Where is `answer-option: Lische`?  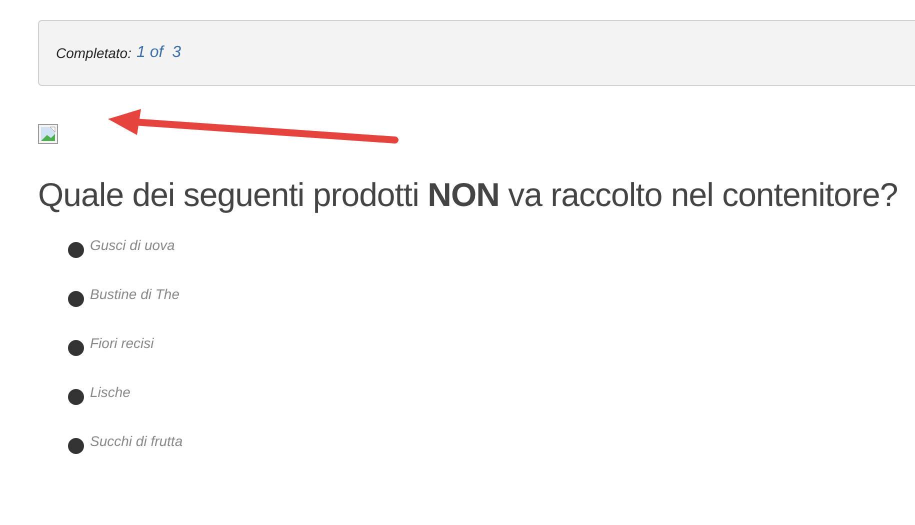
answer-option: Lische is located at coordinates (110, 392).